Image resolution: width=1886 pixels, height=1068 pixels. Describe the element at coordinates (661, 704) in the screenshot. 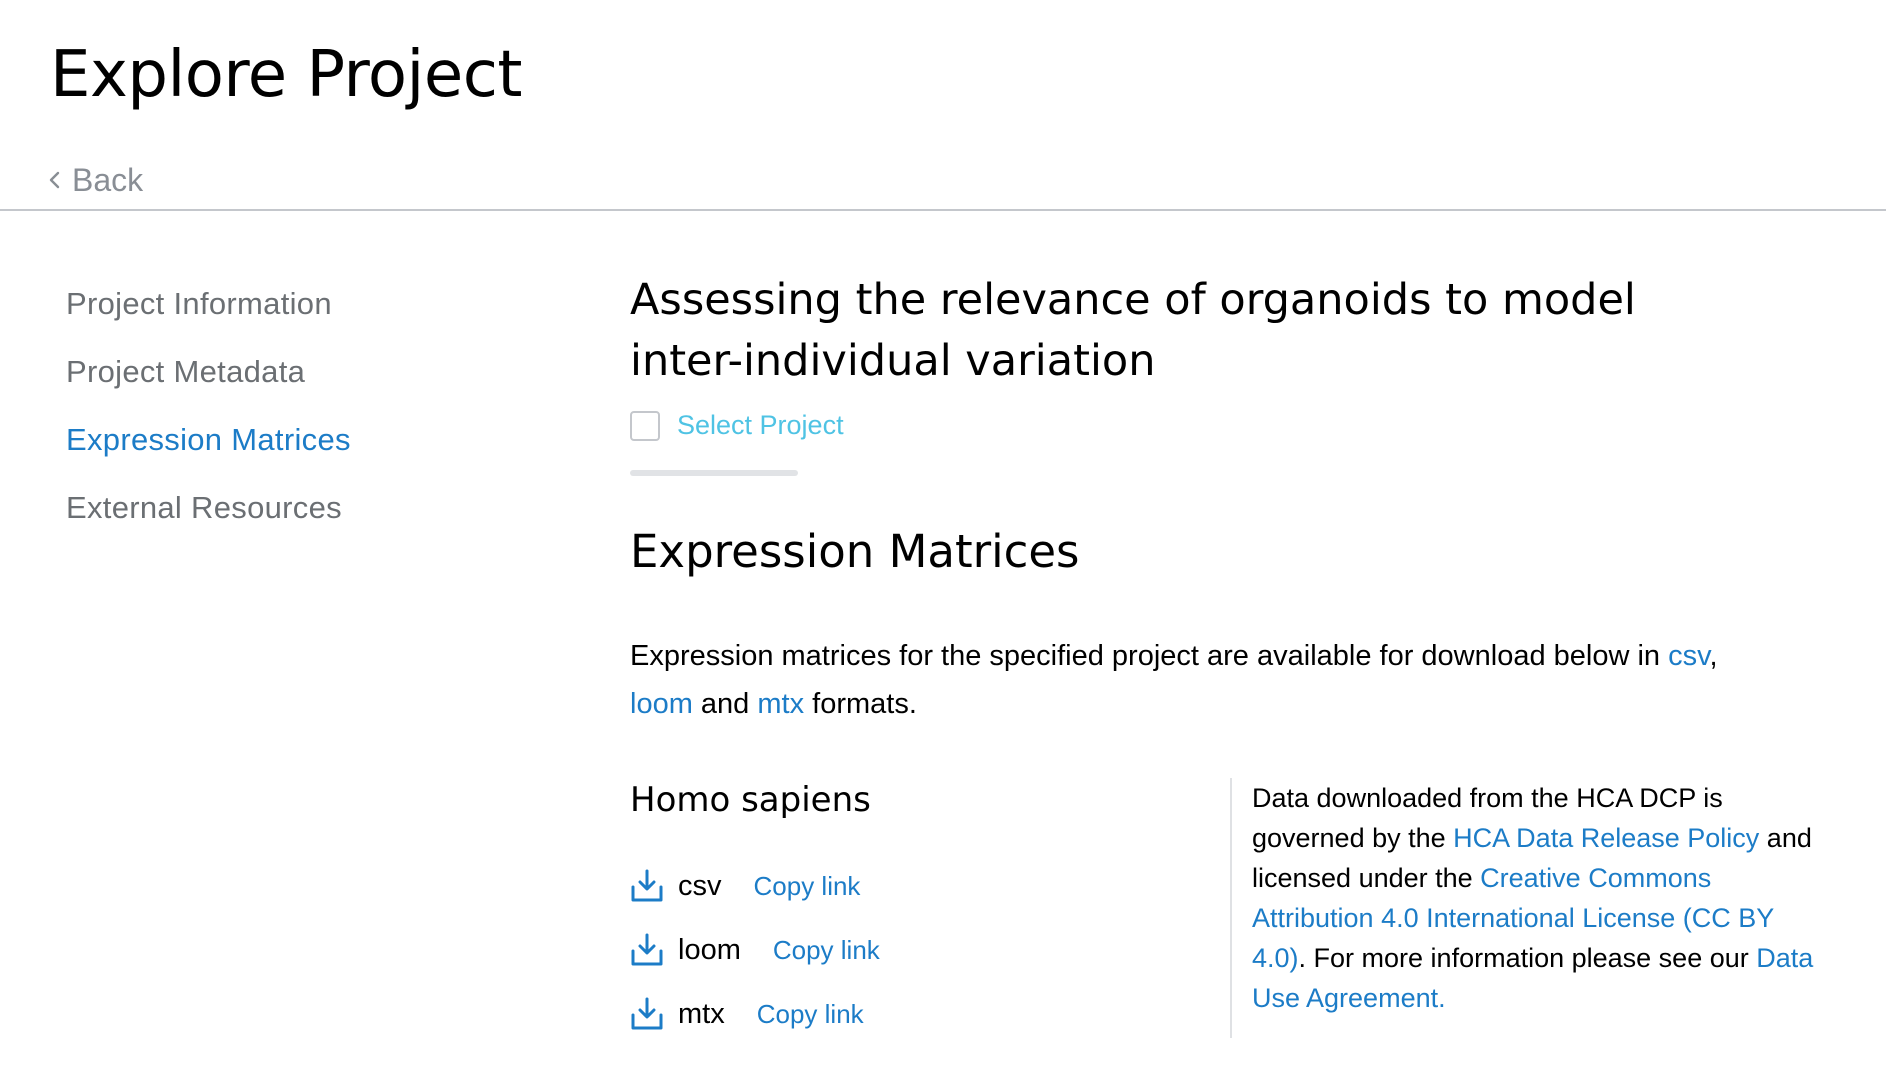

I see `loom-format-link: loom` at that location.